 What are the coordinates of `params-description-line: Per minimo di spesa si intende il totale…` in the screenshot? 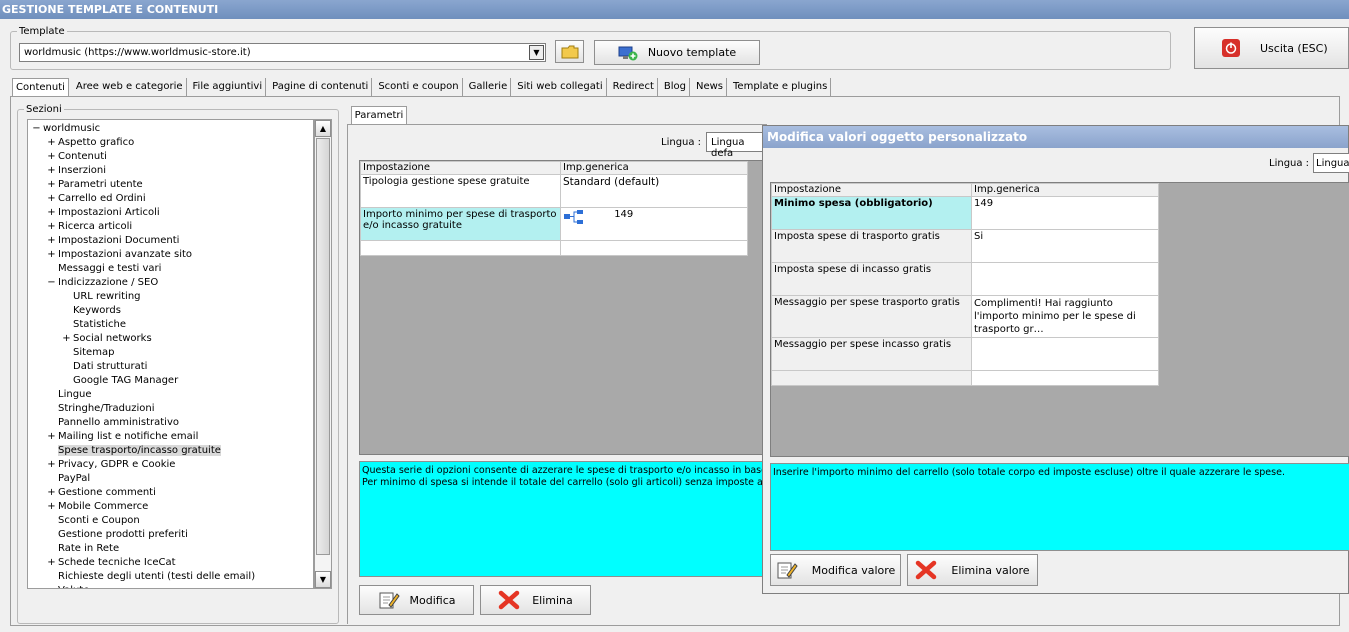 It's located at (563, 482).